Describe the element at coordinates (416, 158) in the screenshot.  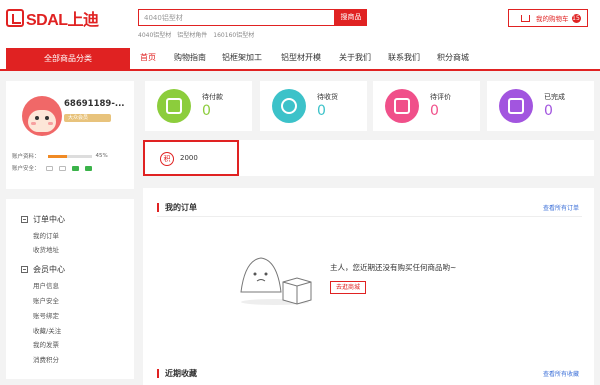
I see `points-strip` at that location.